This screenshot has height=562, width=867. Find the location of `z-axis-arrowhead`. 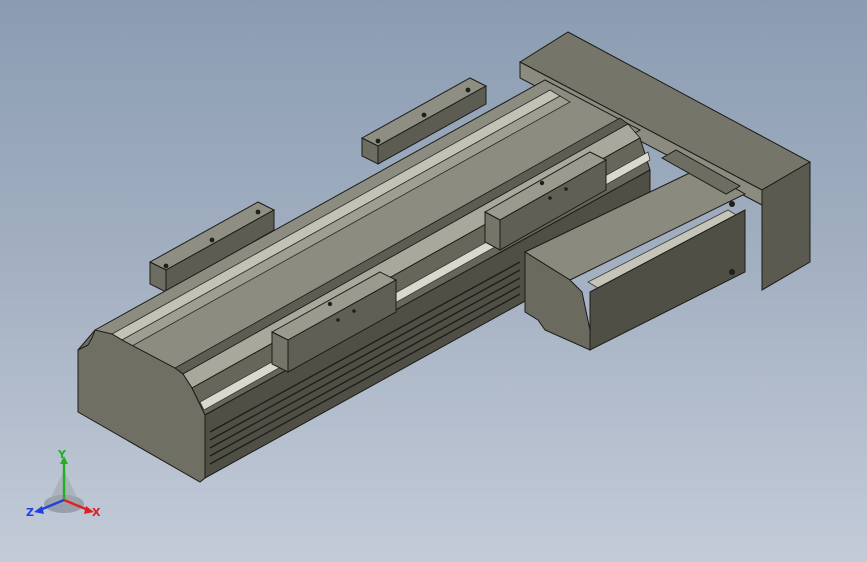

z-axis-arrowhead is located at coordinates (39, 510).